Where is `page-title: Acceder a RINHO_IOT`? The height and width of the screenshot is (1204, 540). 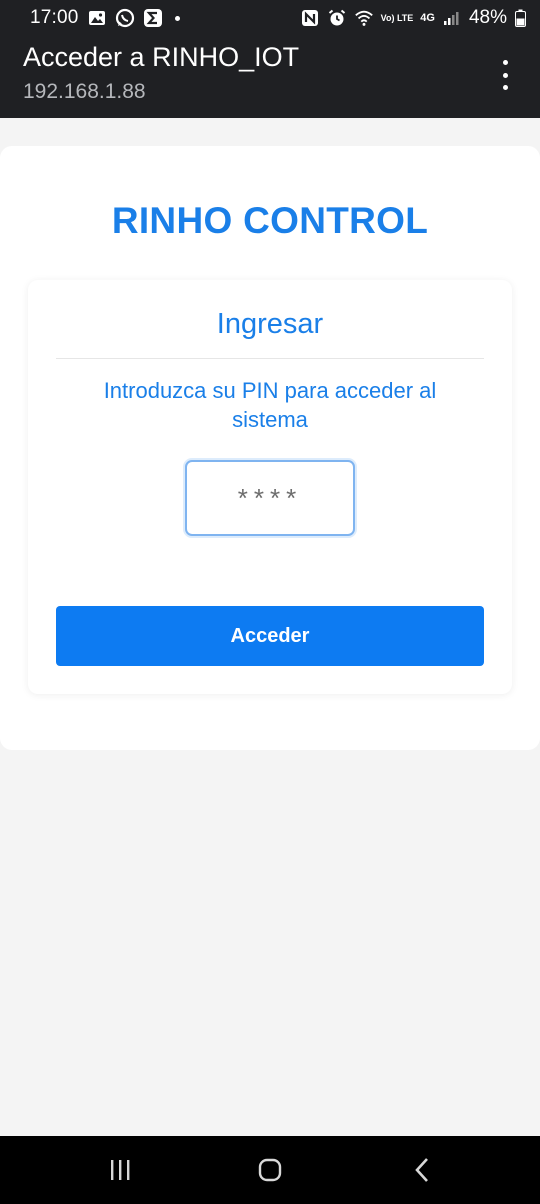
page-title: Acceder a RINHO_IOT is located at coordinates (161, 57).